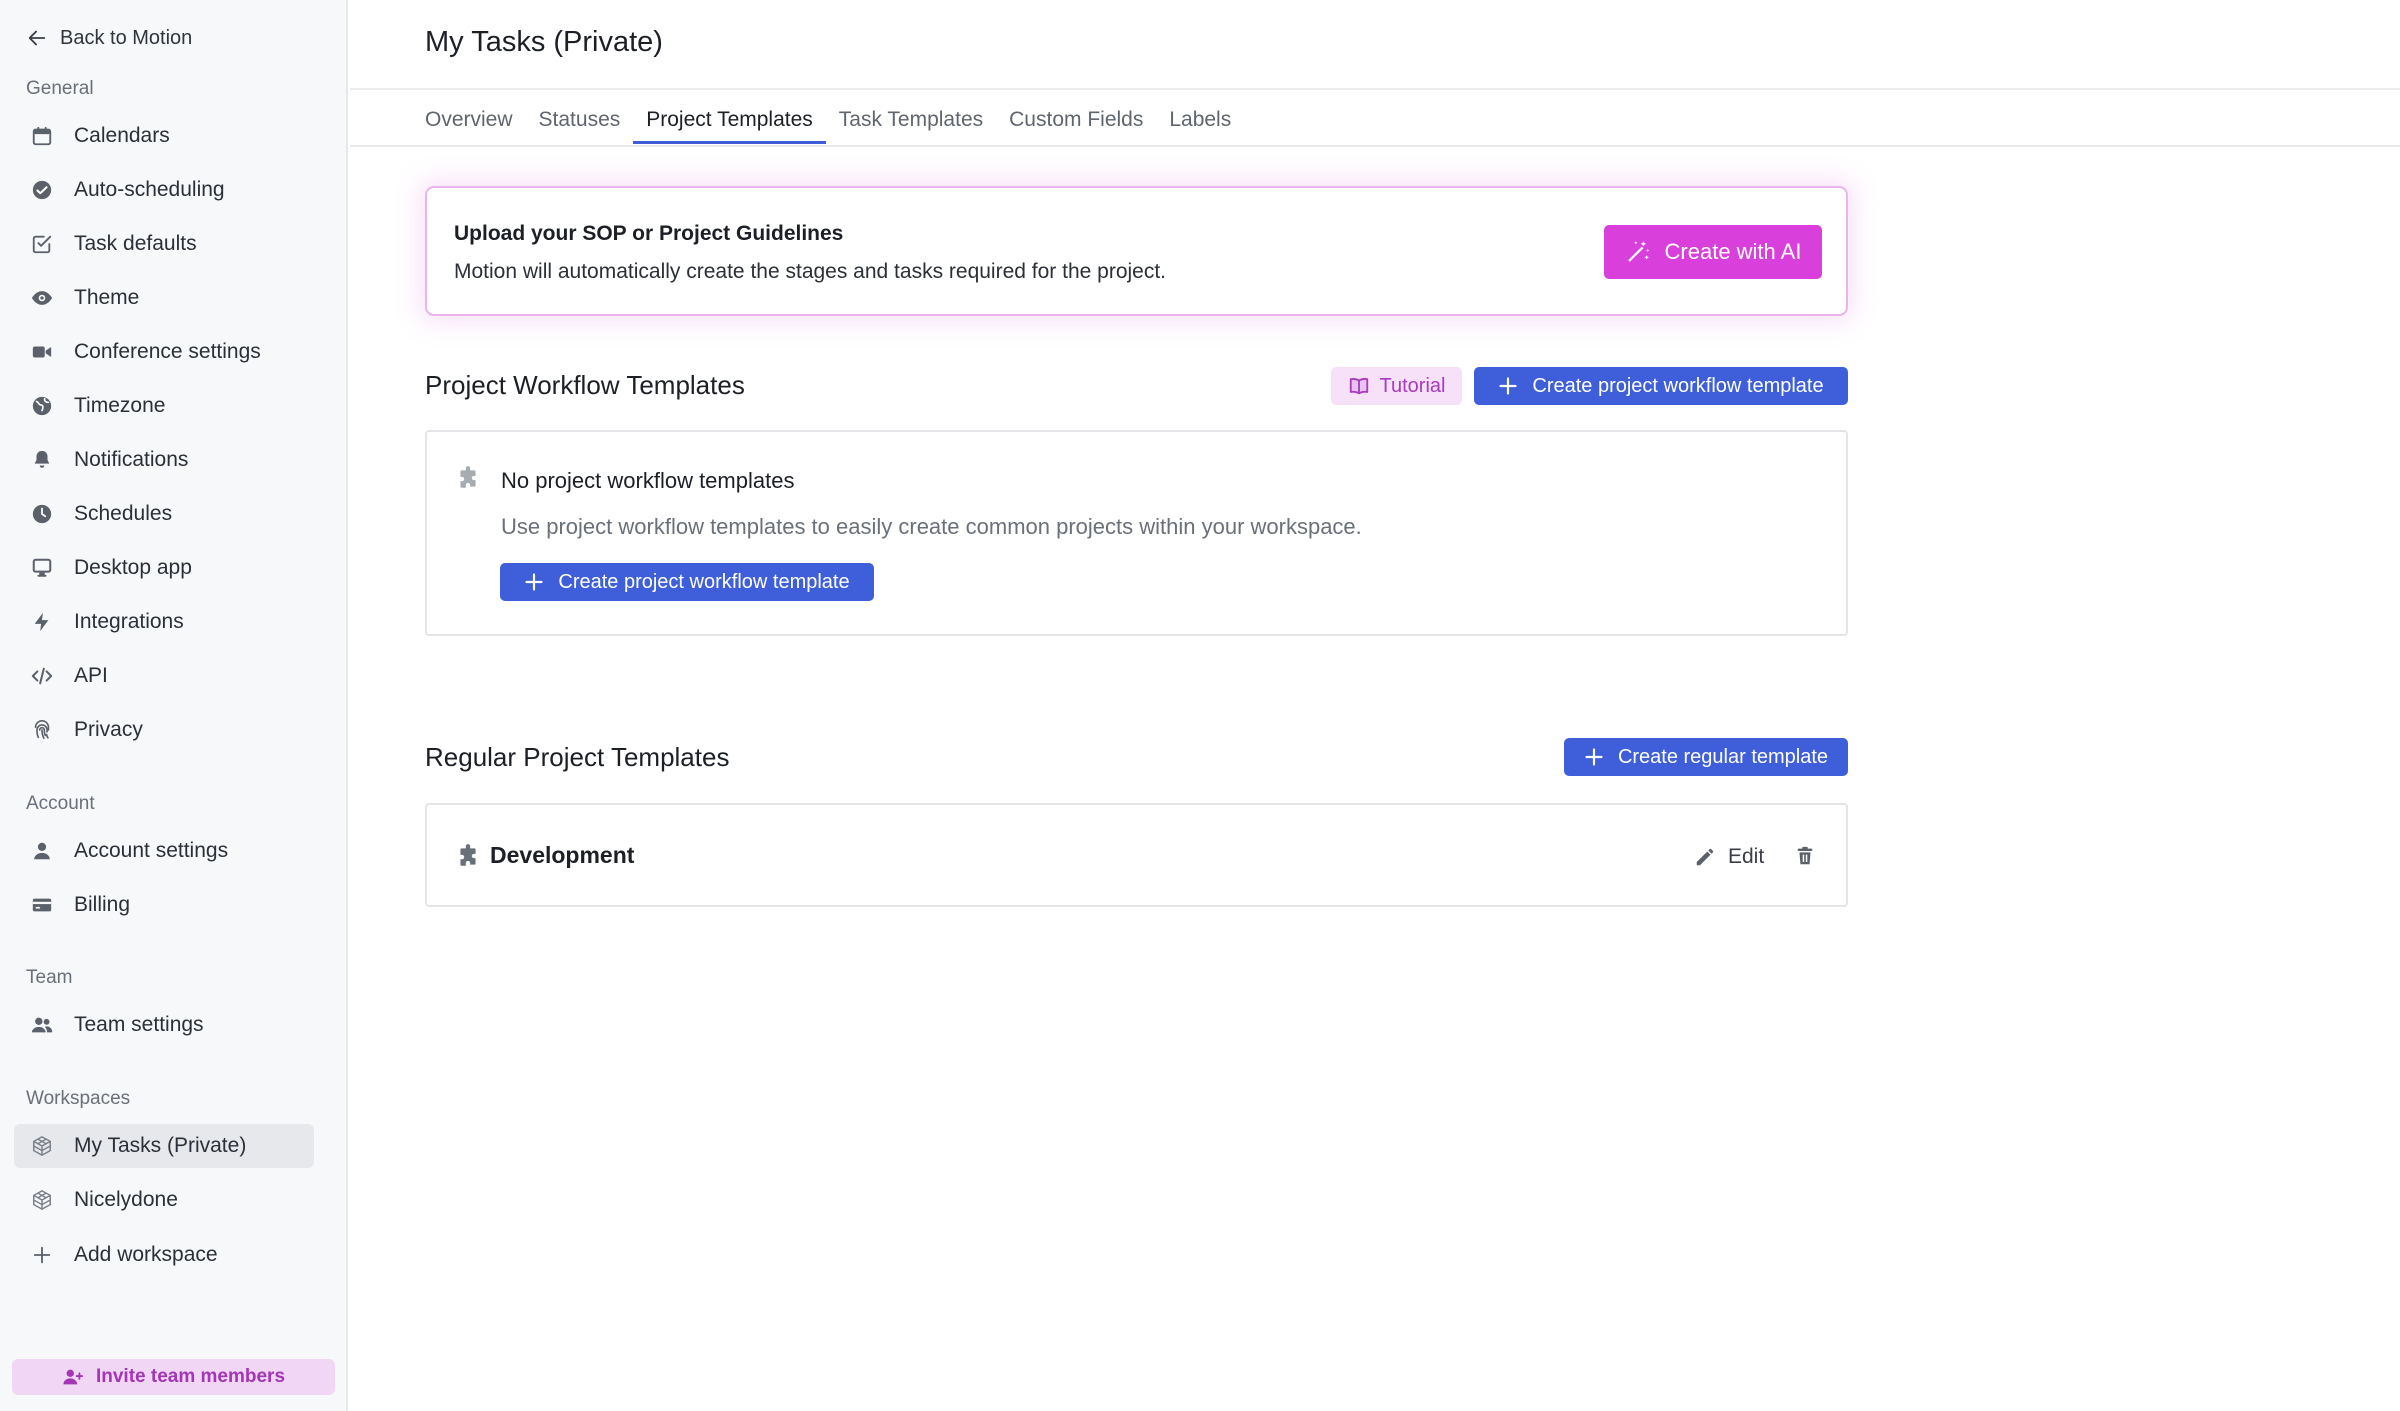  I want to click on sidebar-item-auto-scheduling: Auto-scheduling, so click(164, 190).